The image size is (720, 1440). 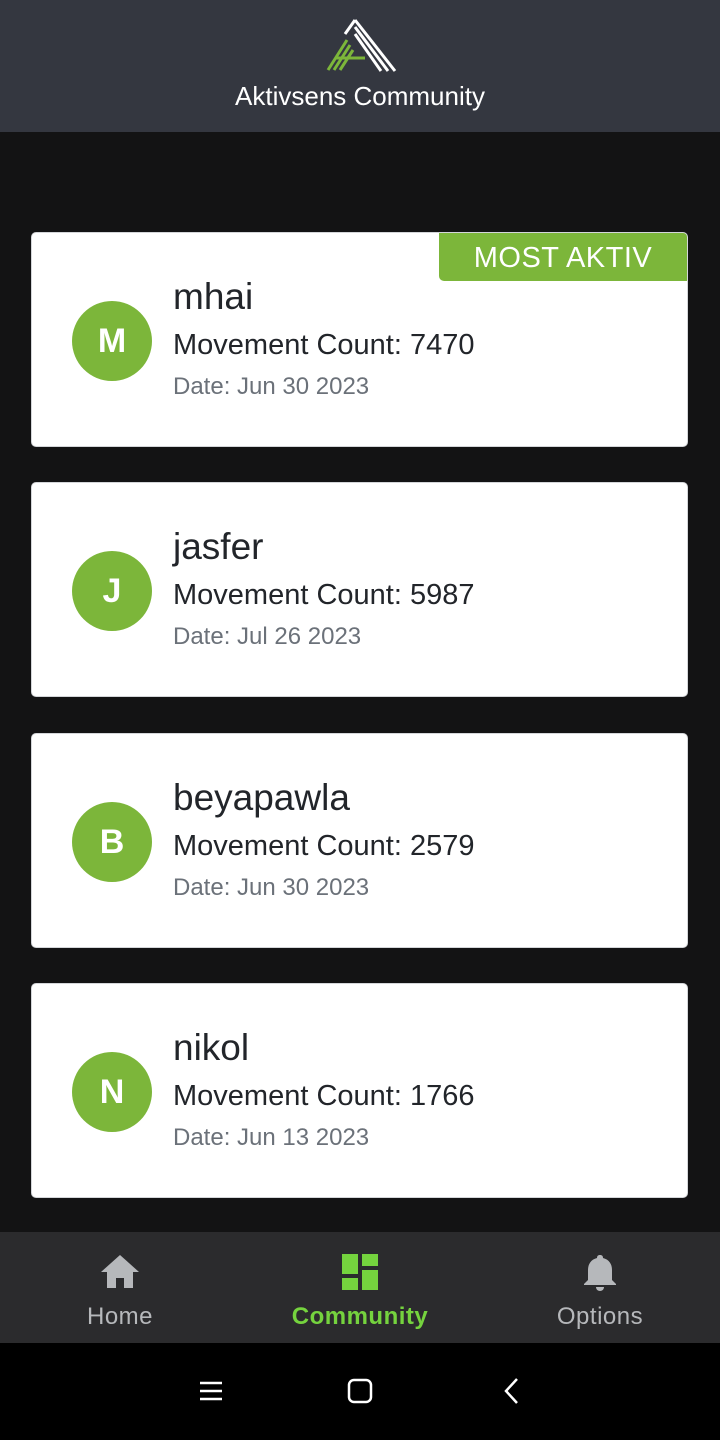 What do you see at coordinates (120, 1271) in the screenshot?
I see `home-icon` at bounding box center [120, 1271].